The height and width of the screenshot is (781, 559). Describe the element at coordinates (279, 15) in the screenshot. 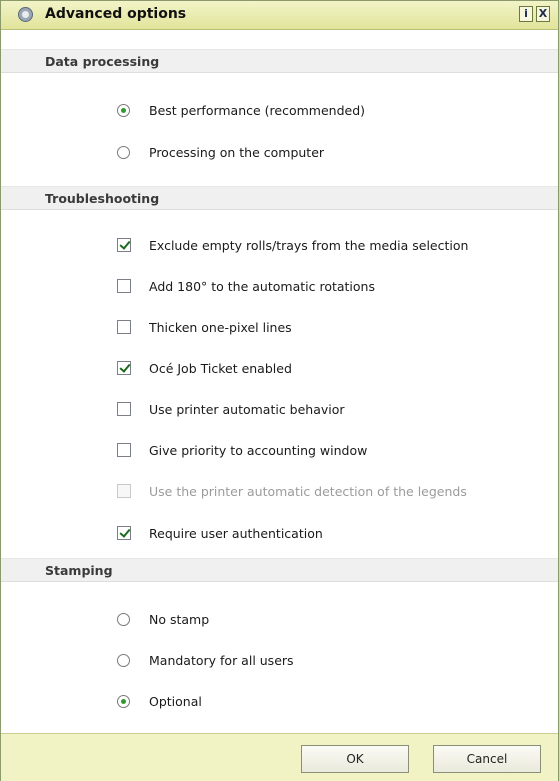

I see `dialog-titlebar: Advanced options i X` at that location.